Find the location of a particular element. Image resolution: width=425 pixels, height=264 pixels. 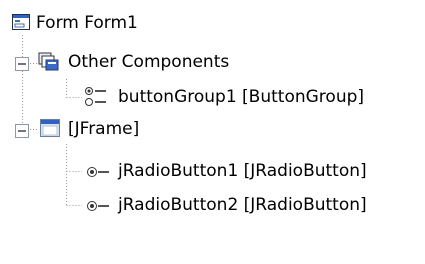

other-components-icon is located at coordinates (49, 64).